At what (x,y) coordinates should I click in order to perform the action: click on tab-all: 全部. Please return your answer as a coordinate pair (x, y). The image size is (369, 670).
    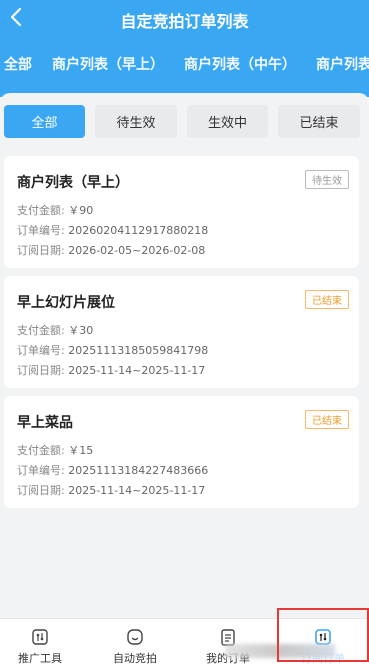
    Looking at the image, I should click on (18, 64).